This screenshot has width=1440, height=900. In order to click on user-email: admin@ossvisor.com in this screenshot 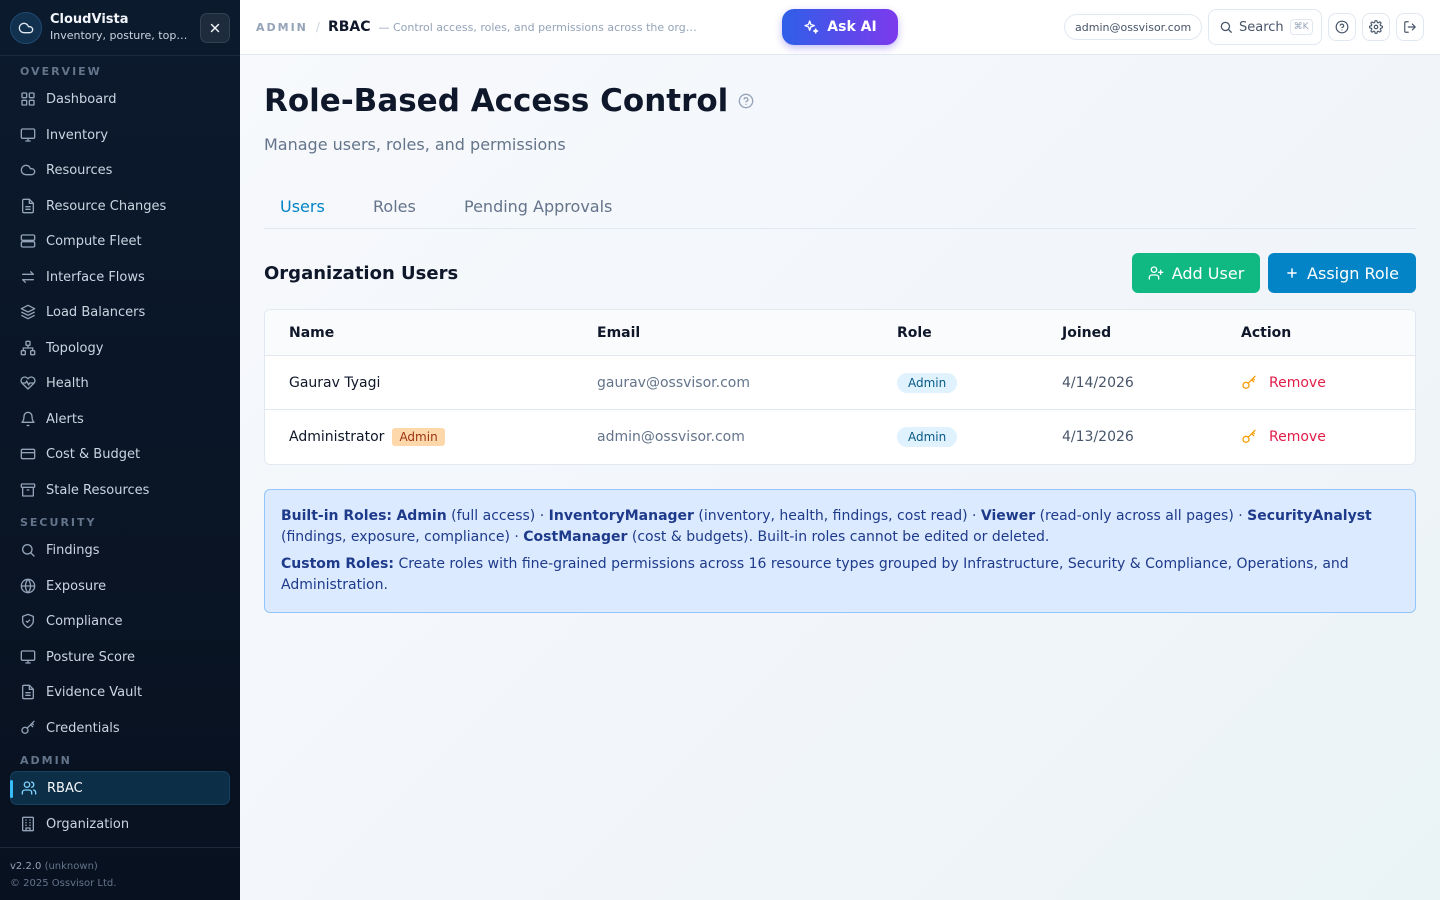, I will do `click(671, 437)`.